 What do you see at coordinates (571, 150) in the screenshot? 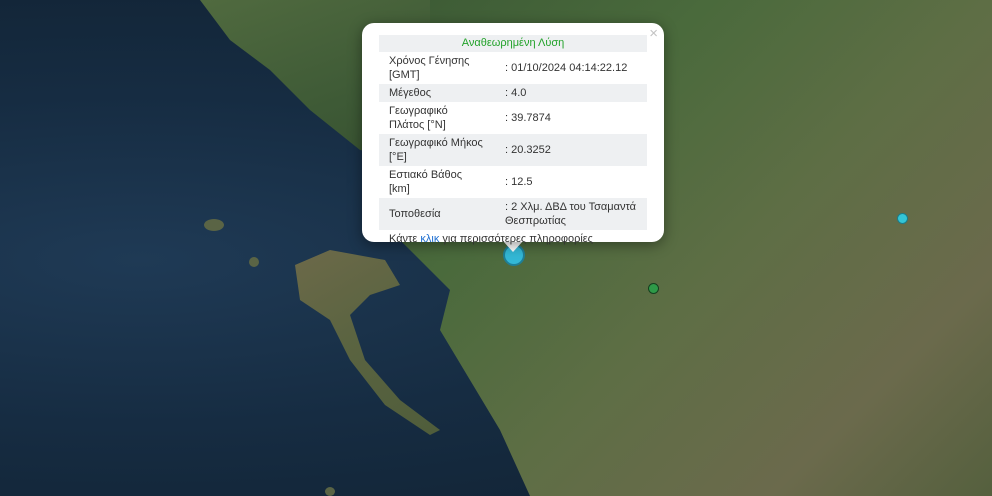
I see `detail-value: : 20.3252` at bounding box center [571, 150].